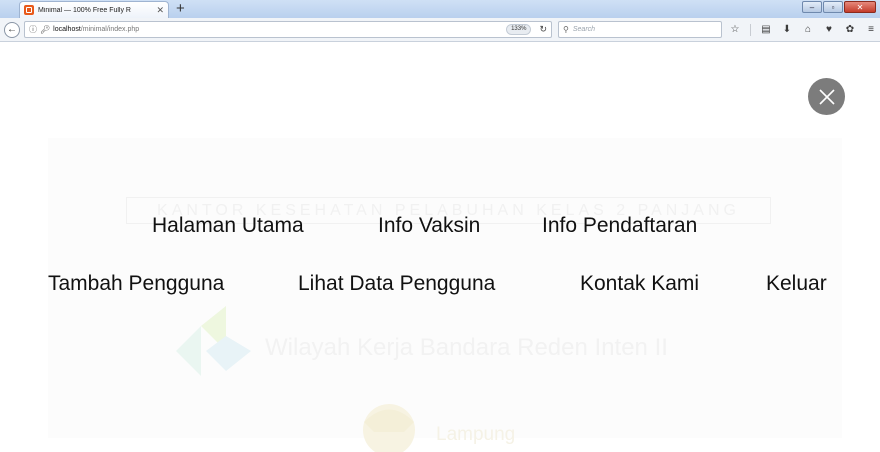 The height and width of the screenshot is (452, 880). What do you see at coordinates (288, 29) in the screenshot?
I see `url-bar: ⓘ 🔑︎ localhost/minimal/index.php 133% ↻` at bounding box center [288, 29].